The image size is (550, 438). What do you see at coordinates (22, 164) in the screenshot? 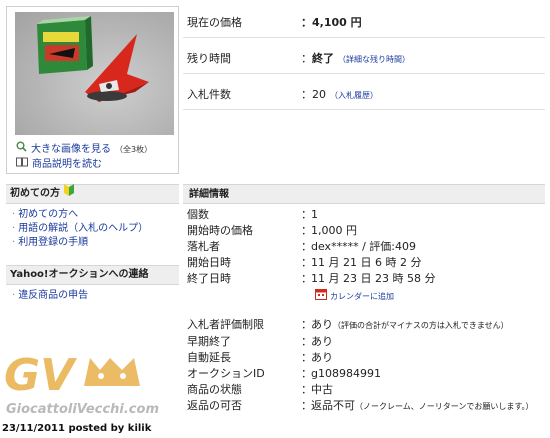
I see `book-icon` at bounding box center [22, 164].